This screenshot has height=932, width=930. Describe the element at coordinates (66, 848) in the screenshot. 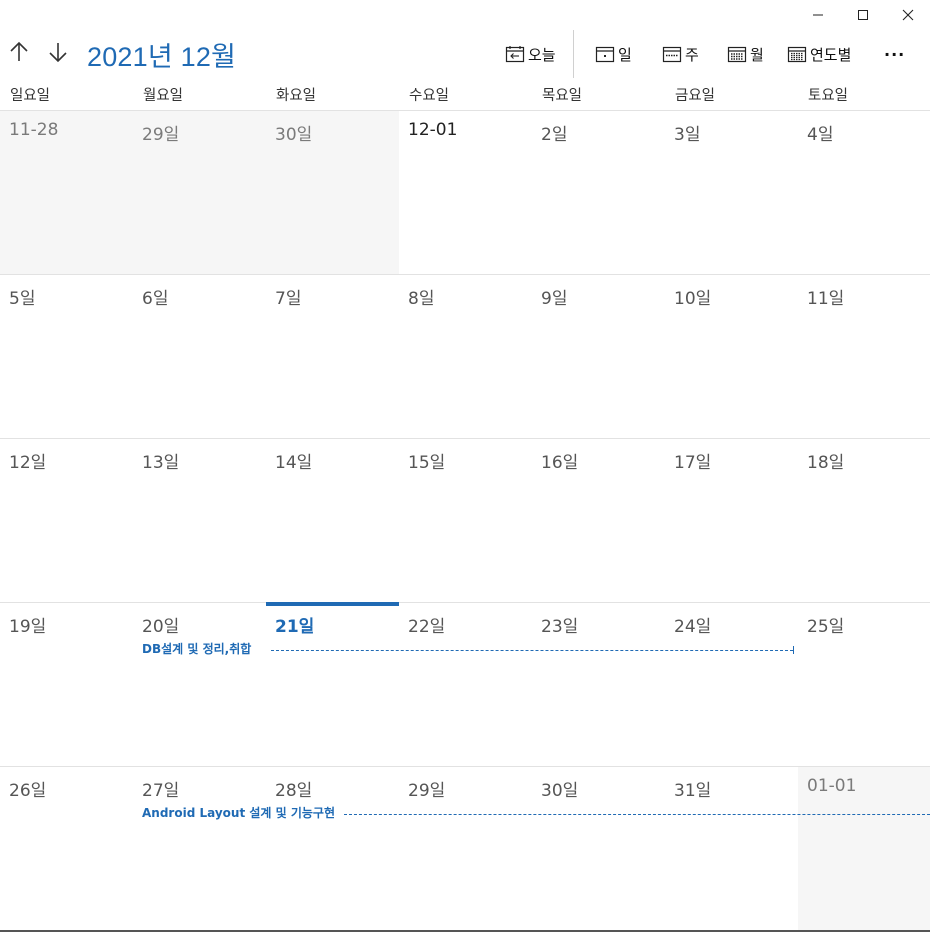

I see `day-cell: 26일` at that location.